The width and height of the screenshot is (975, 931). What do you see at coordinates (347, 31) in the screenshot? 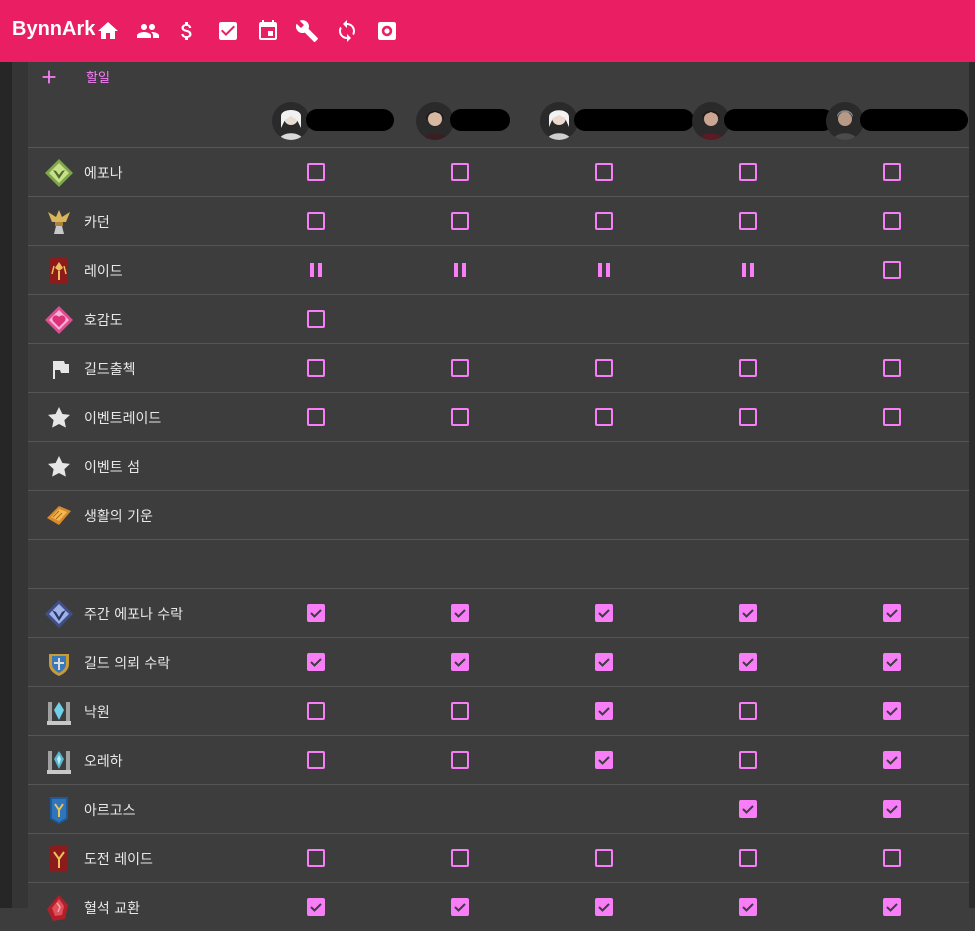
I see `sync-icon` at bounding box center [347, 31].